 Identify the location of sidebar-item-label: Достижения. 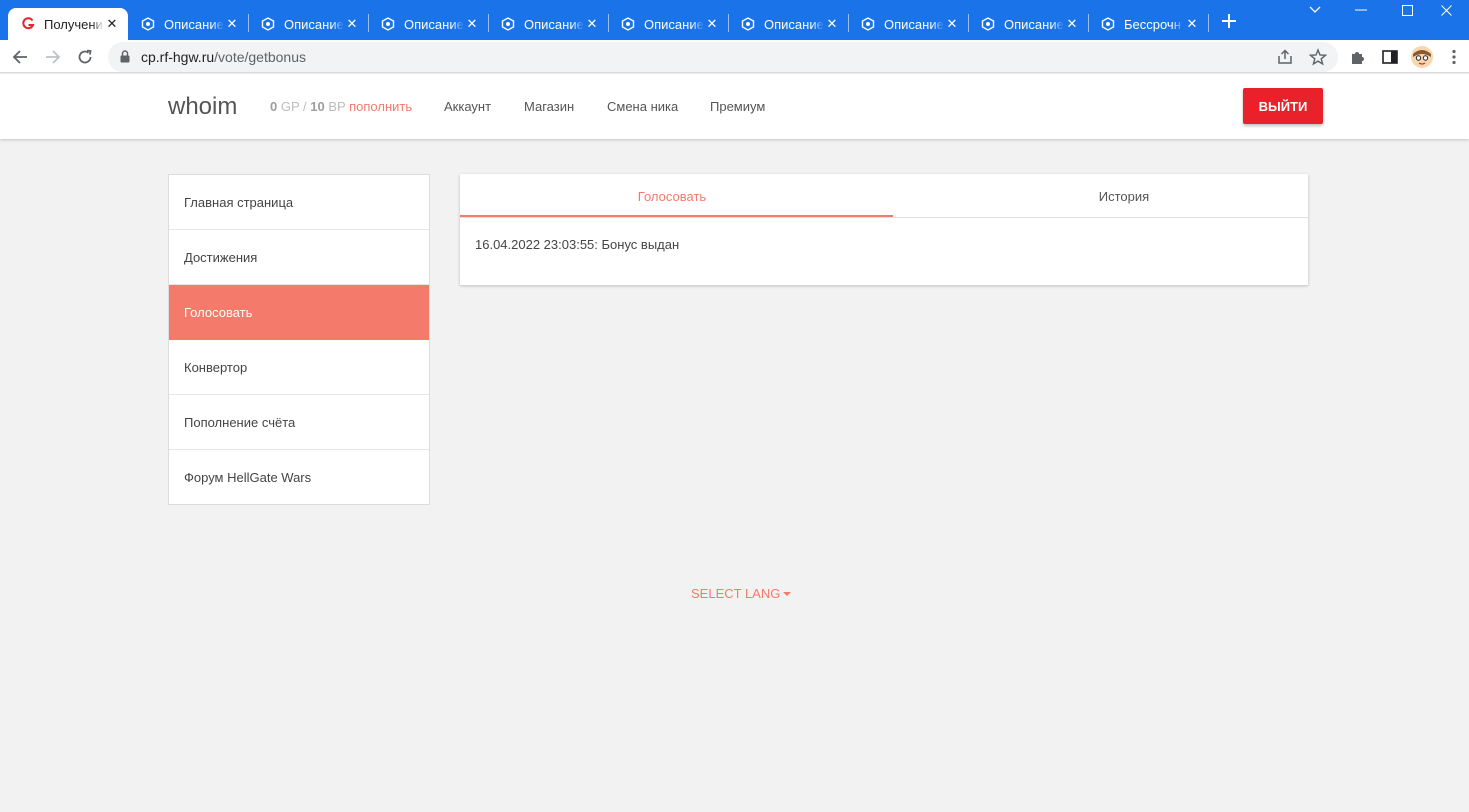
(221, 257).